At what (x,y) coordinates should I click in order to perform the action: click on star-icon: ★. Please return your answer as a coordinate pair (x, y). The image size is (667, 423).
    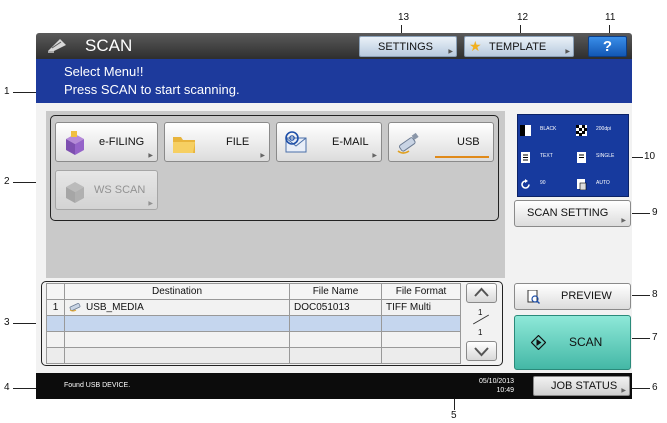
    Looking at the image, I should click on (475, 46).